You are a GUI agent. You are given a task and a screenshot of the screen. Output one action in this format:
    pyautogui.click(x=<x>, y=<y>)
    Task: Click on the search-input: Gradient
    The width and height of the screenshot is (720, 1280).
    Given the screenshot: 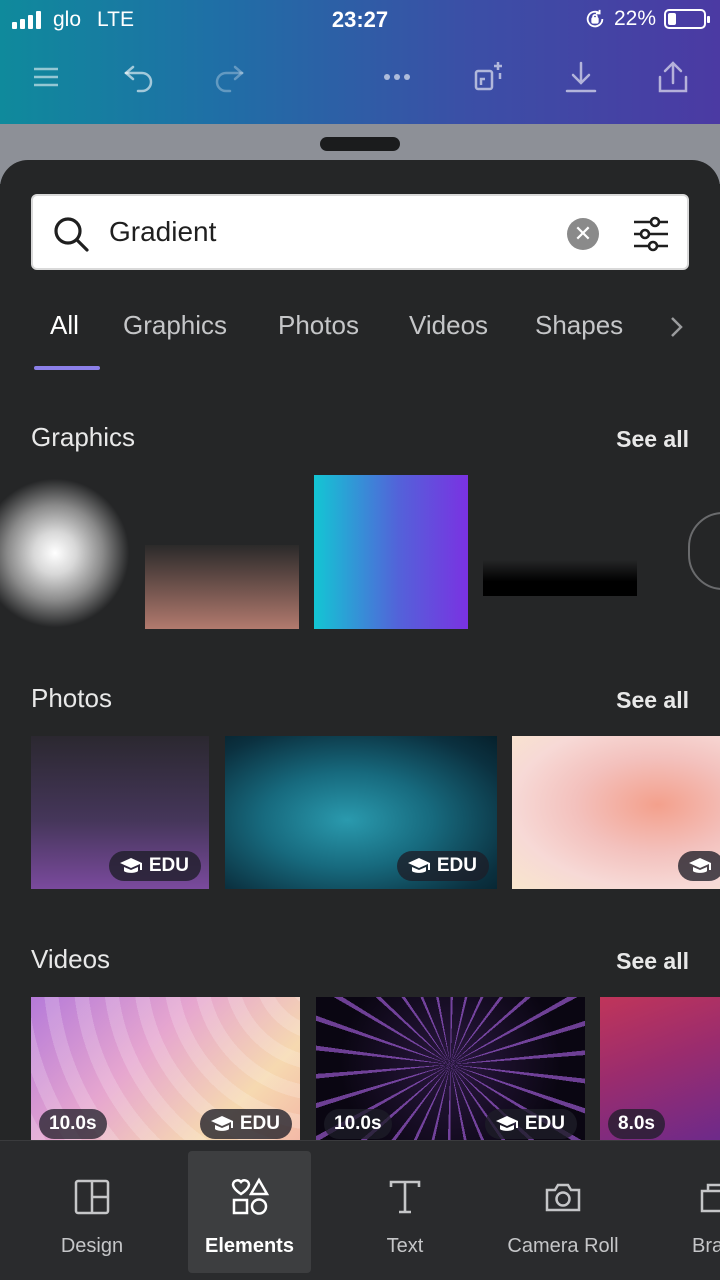 What is the action you would take?
    pyautogui.click(x=162, y=232)
    